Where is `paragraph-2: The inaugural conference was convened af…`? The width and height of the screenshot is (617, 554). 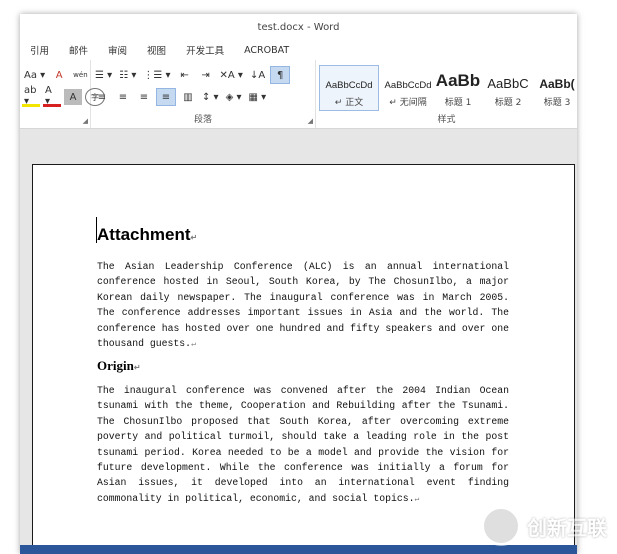
paragraph-2: The inaugural conference was convened af… is located at coordinates (303, 445).